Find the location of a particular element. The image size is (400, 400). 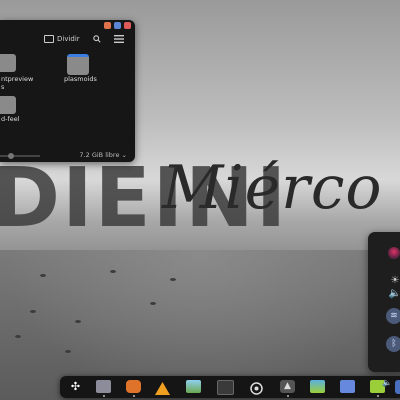

dock: ✣ ▲ 🔈 is located at coordinates (230, 387).